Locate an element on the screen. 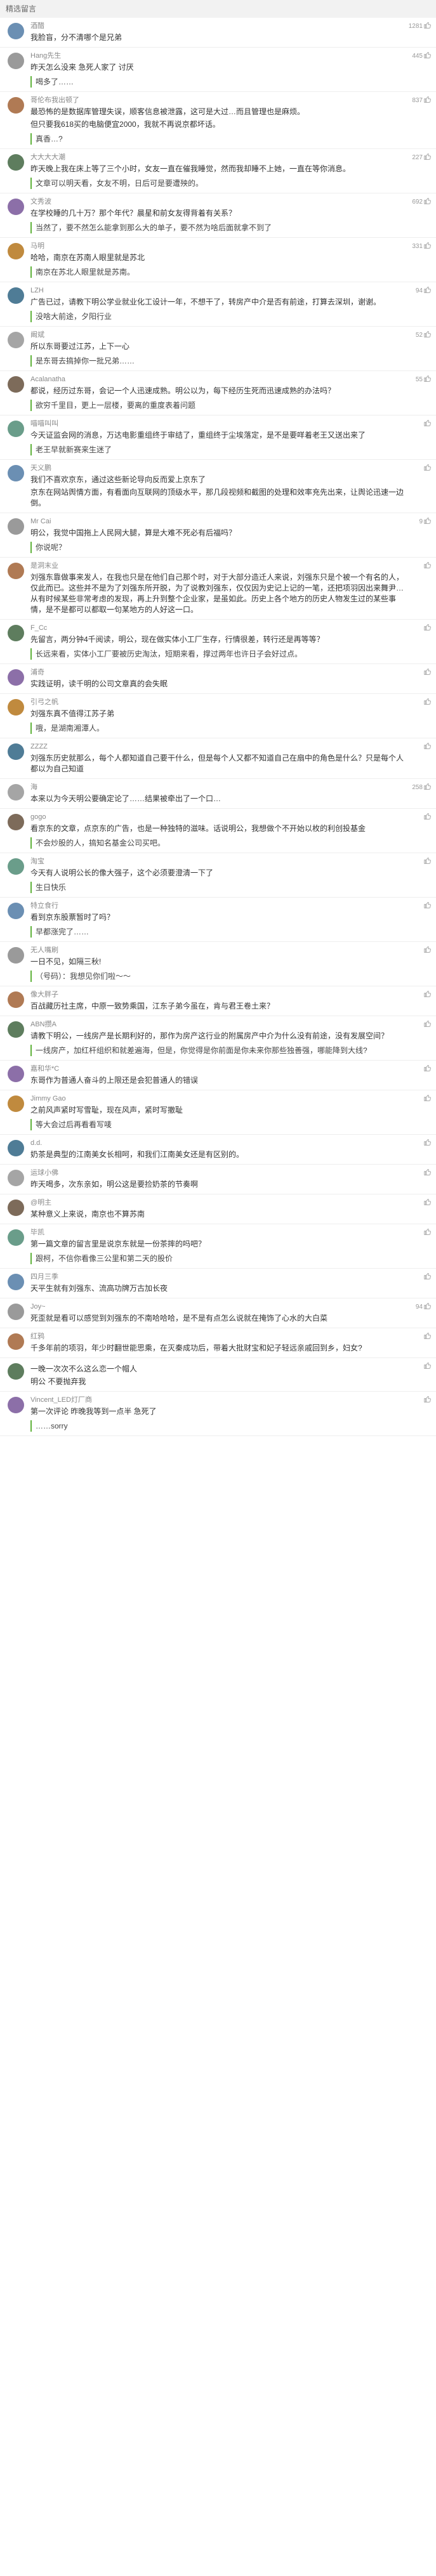  like-button: 258 is located at coordinates (421, 788).